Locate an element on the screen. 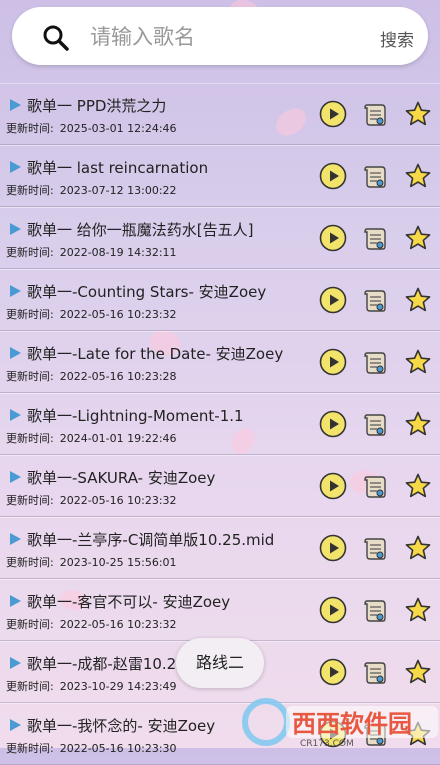 This screenshot has height=765, width=440. update-time-value: 2023-10-29 14:23:49 is located at coordinates (118, 686).